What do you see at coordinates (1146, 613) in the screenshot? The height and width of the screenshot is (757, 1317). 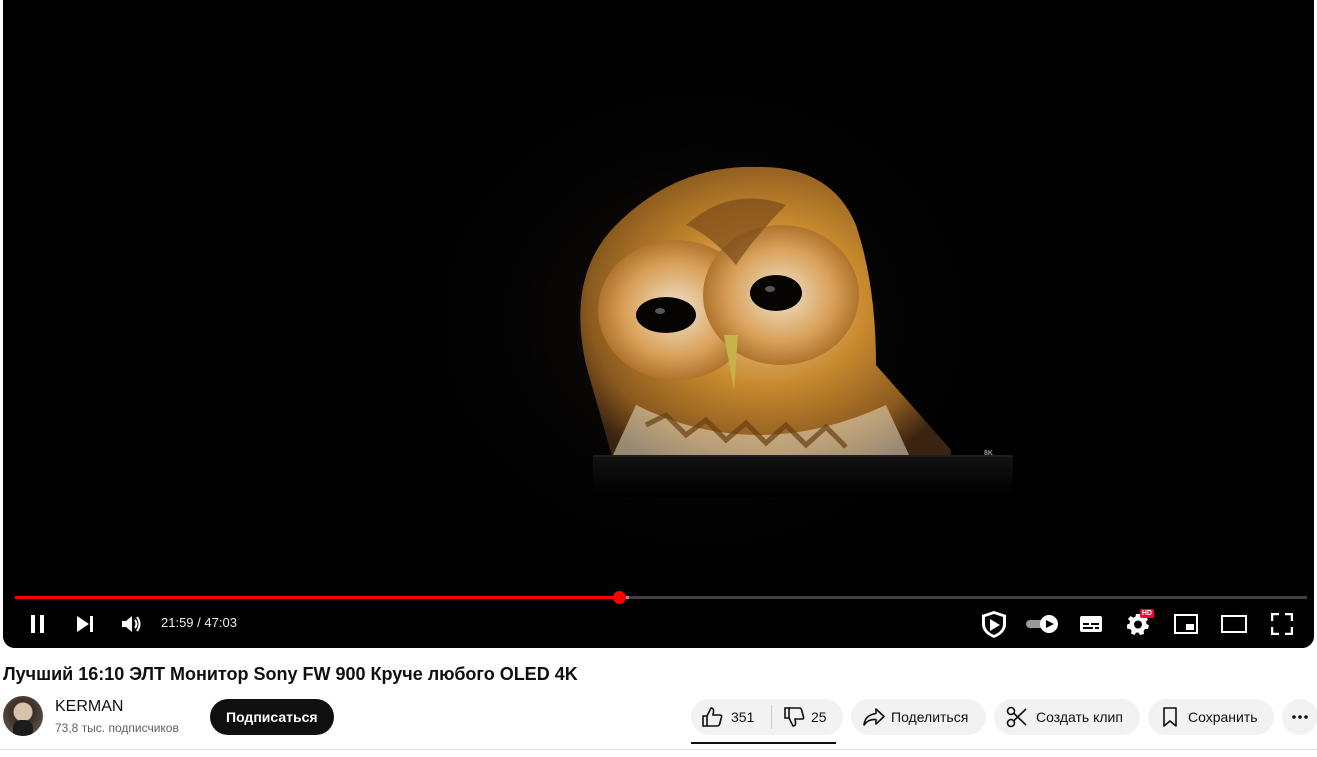 I see `hd-badge: HD` at bounding box center [1146, 613].